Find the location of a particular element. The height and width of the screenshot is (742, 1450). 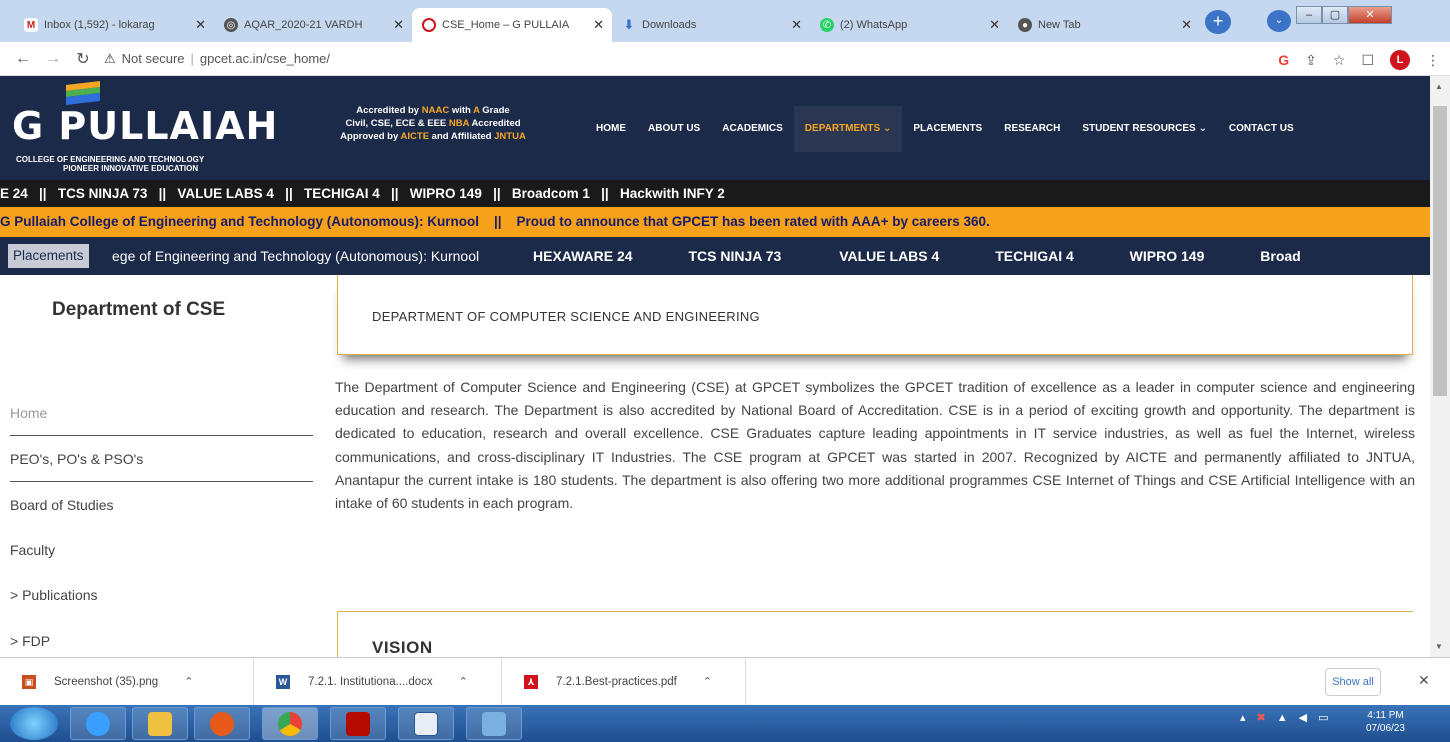

tab-search-chevron-icon: ⌄ is located at coordinates (1279, 21).